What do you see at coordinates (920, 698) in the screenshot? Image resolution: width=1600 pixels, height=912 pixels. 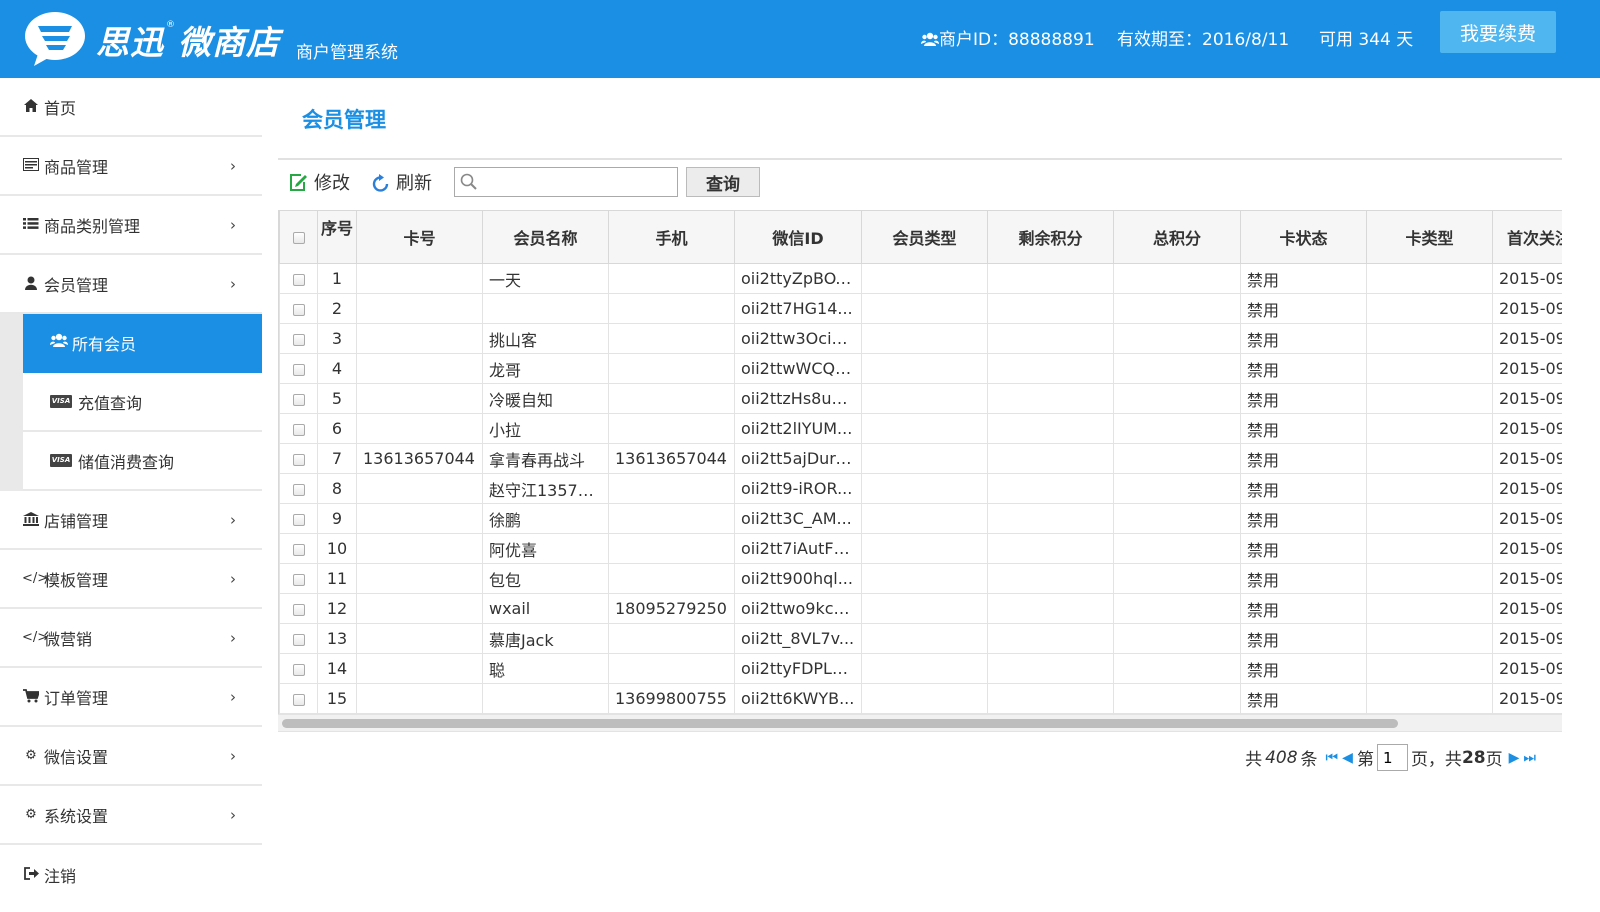 I see `table-row: 15 13699800755 oii2tt6KWYB... 禁用 2015-09` at bounding box center [920, 698].